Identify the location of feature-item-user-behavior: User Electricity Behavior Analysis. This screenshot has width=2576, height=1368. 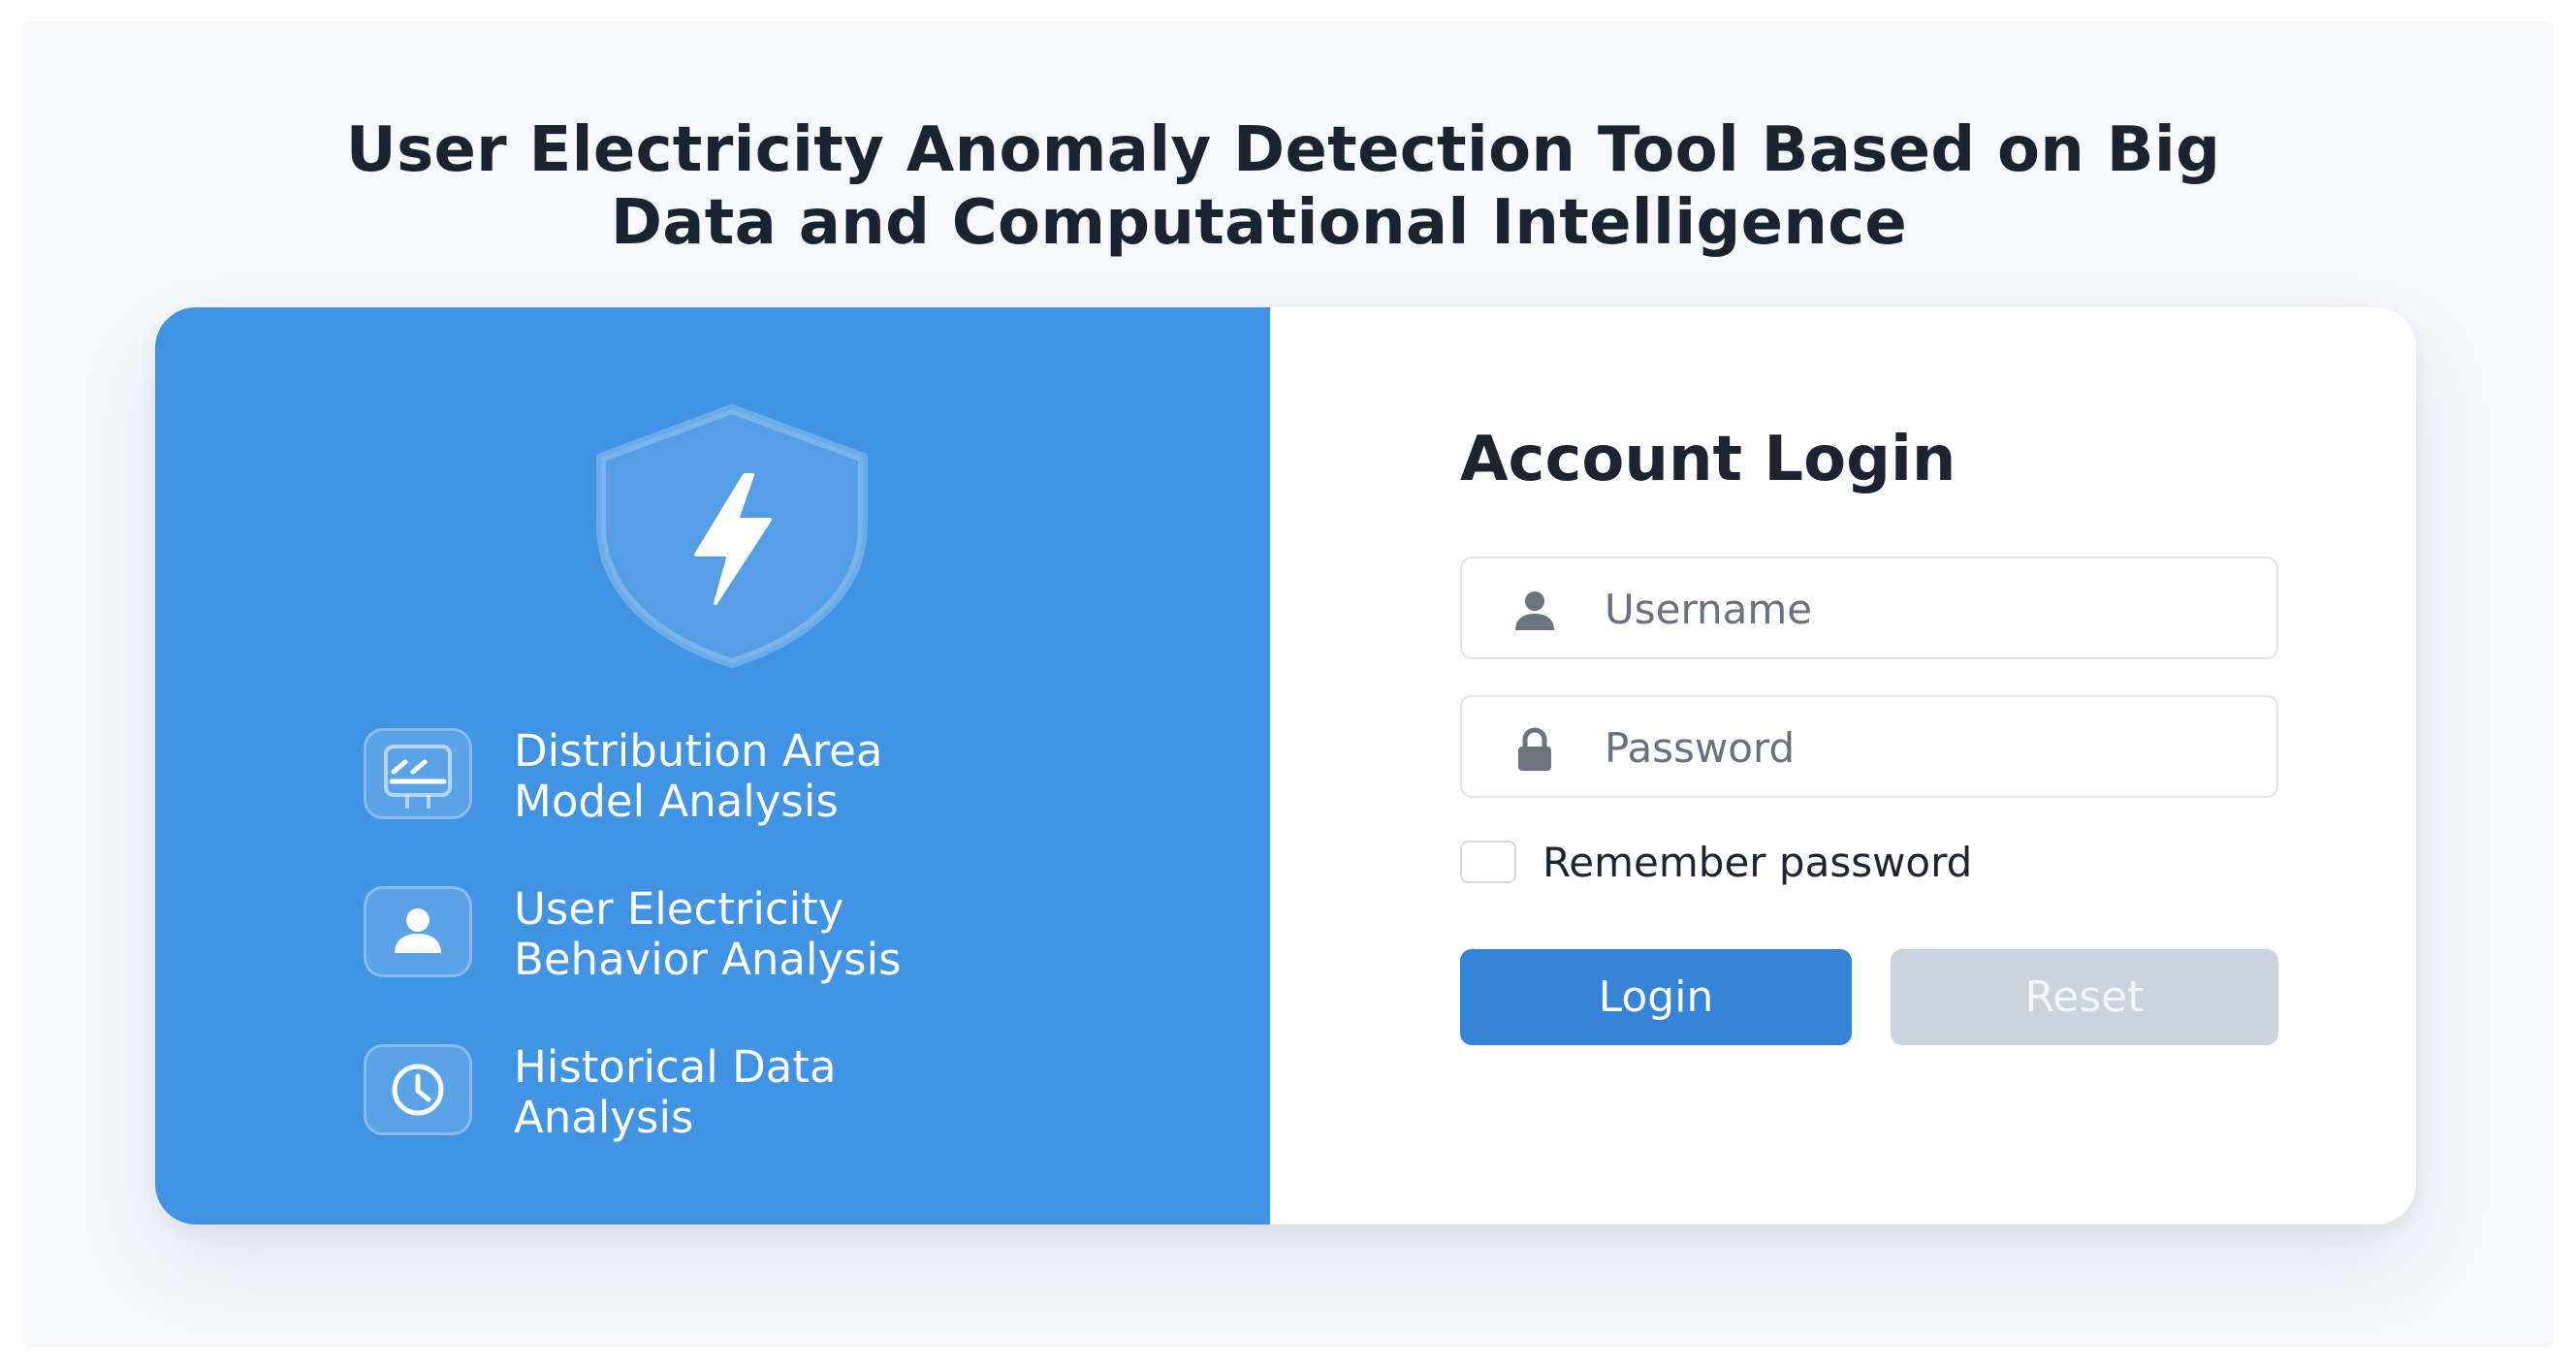
(752, 938).